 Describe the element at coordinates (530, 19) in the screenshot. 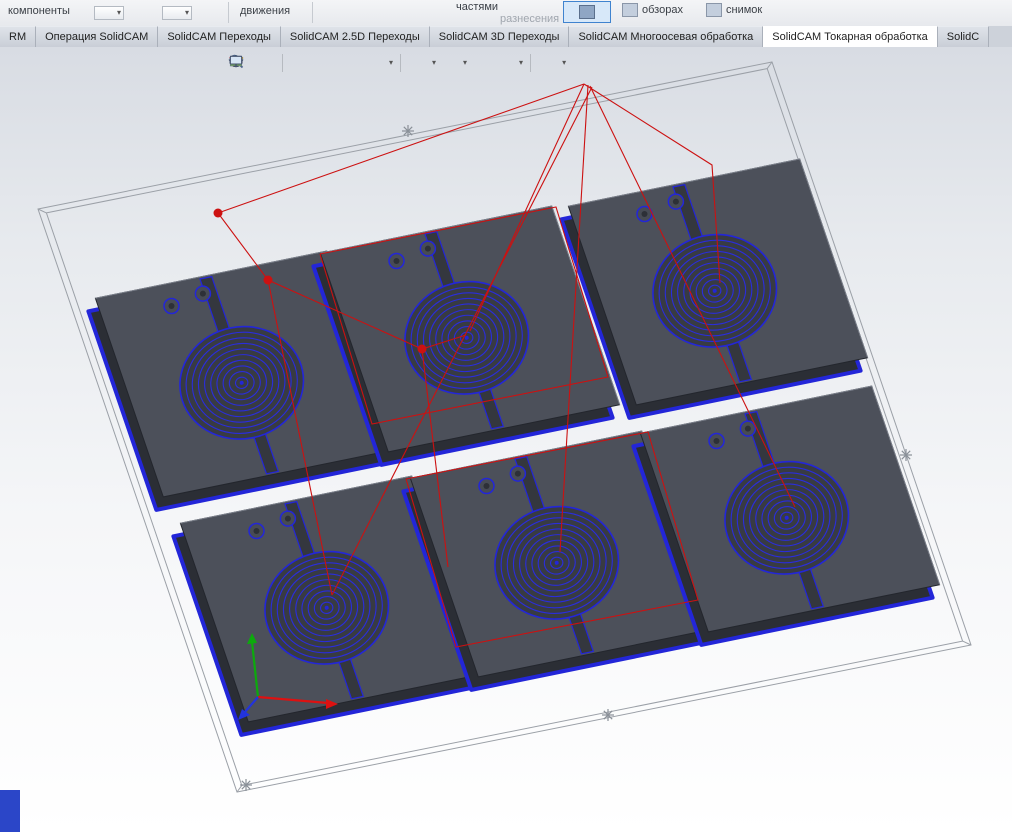

I see `exploded-view-label: разнесения` at that location.